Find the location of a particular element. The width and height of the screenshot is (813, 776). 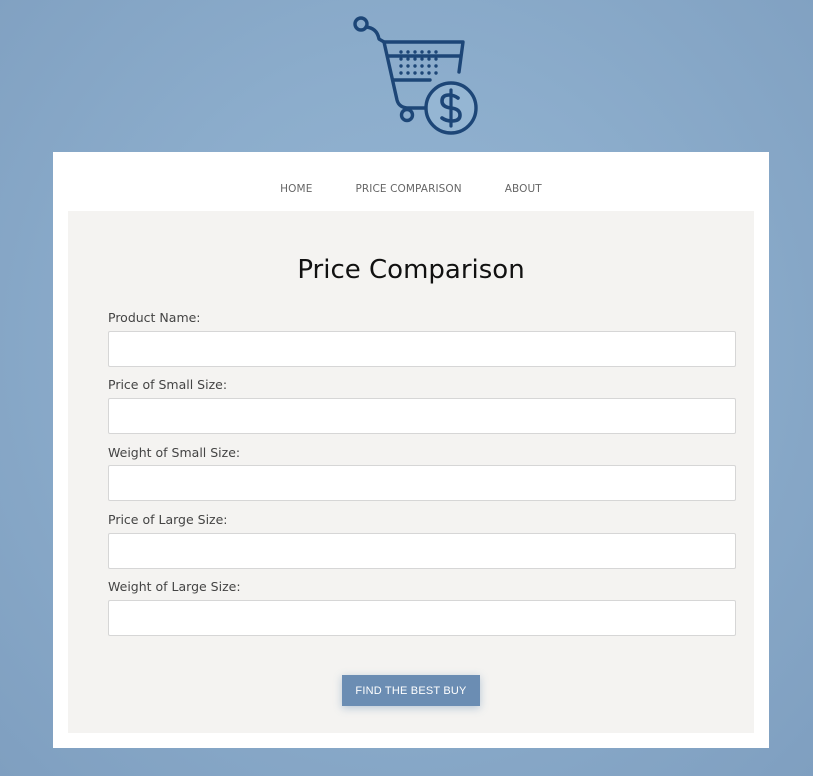

top-nav: HOME PRICE COMPARISON ABOUT is located at coordinates (411, 181).